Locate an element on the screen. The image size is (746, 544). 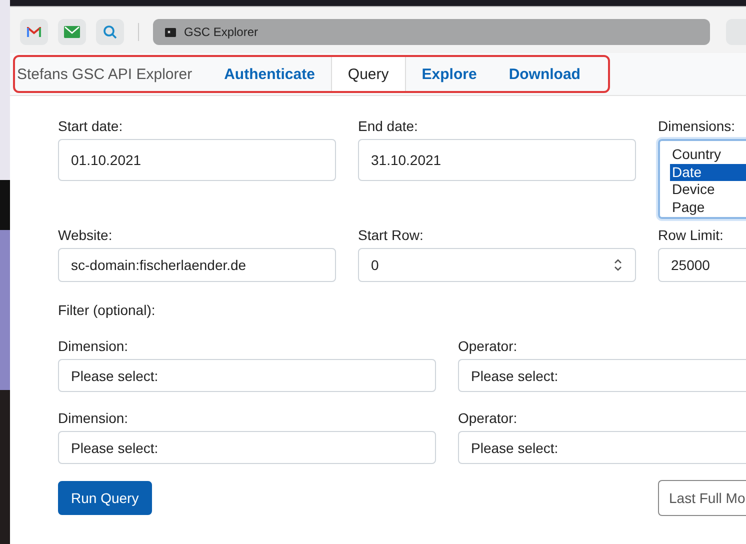
nav-tab: Authenticate is located at coordinates (269, 74).